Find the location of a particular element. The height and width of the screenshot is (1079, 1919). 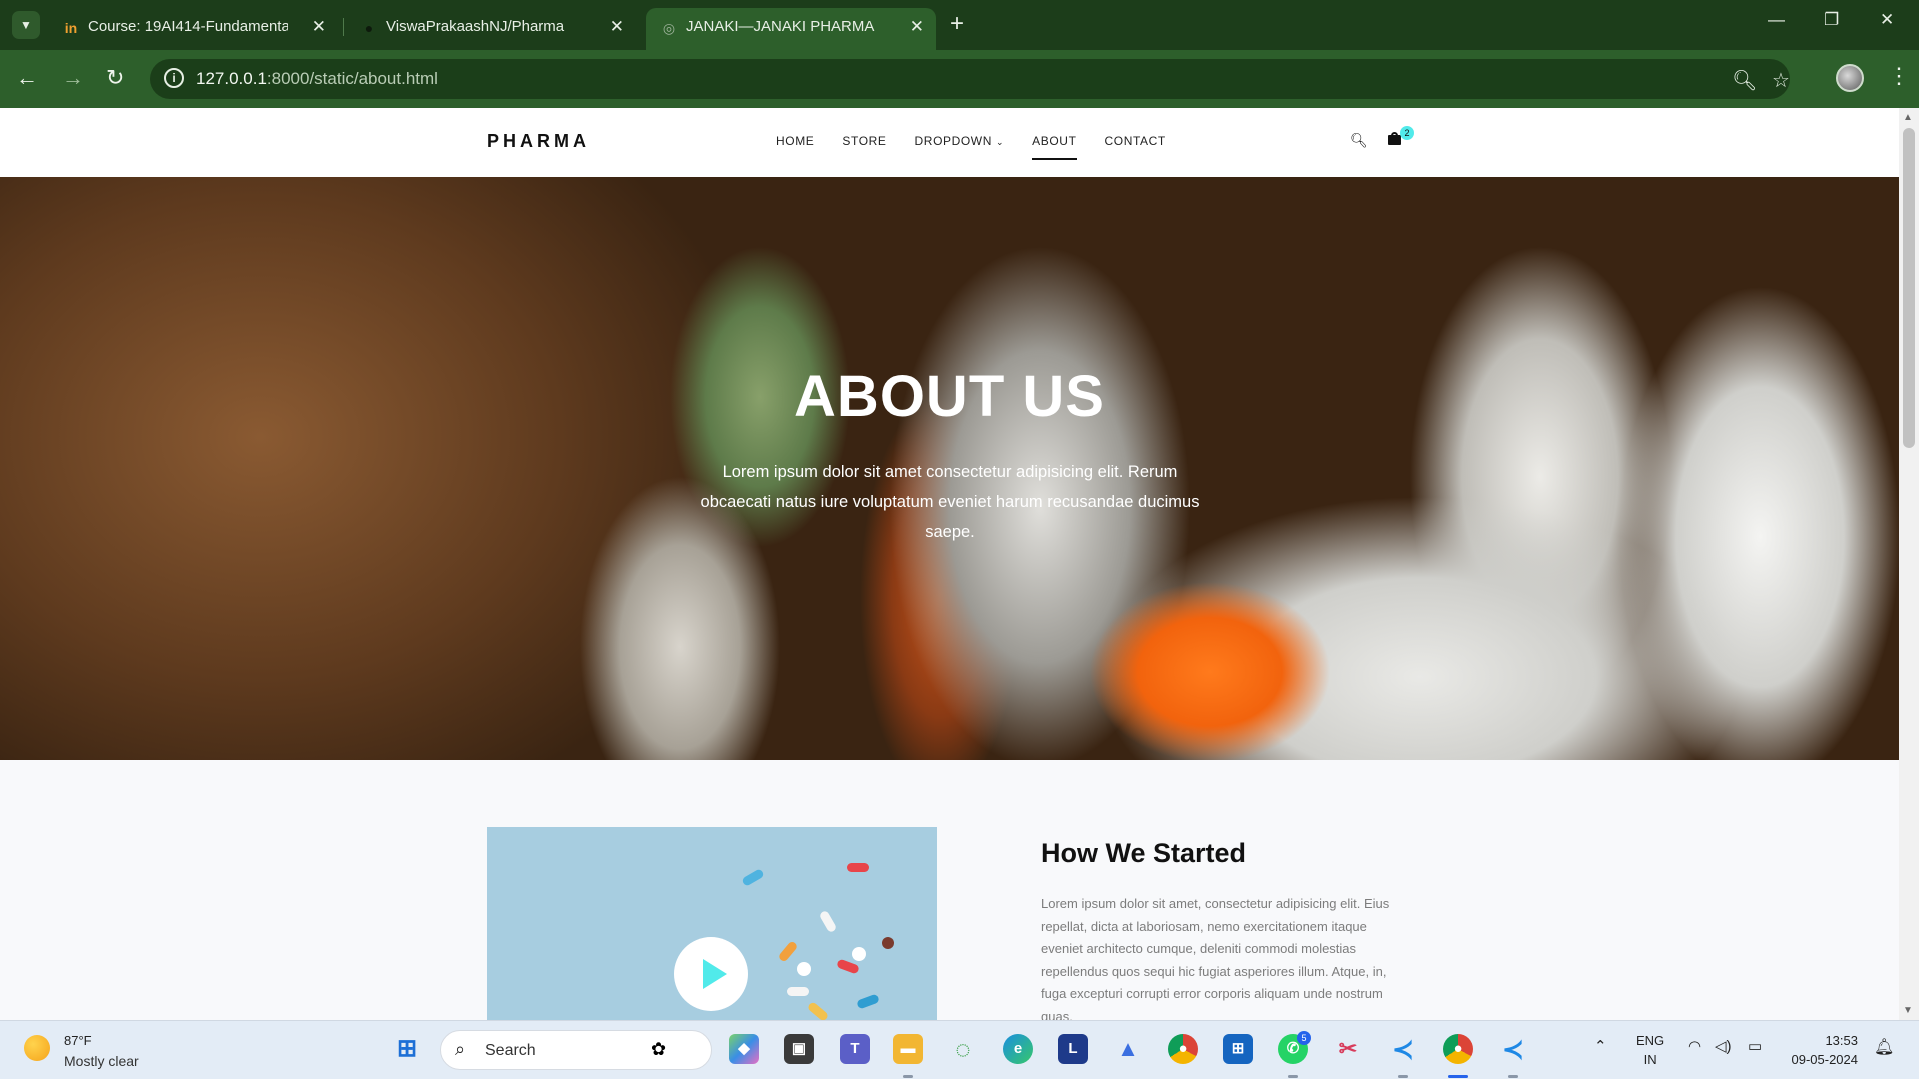

active-indicator is located at coordinates (1458, 1076).